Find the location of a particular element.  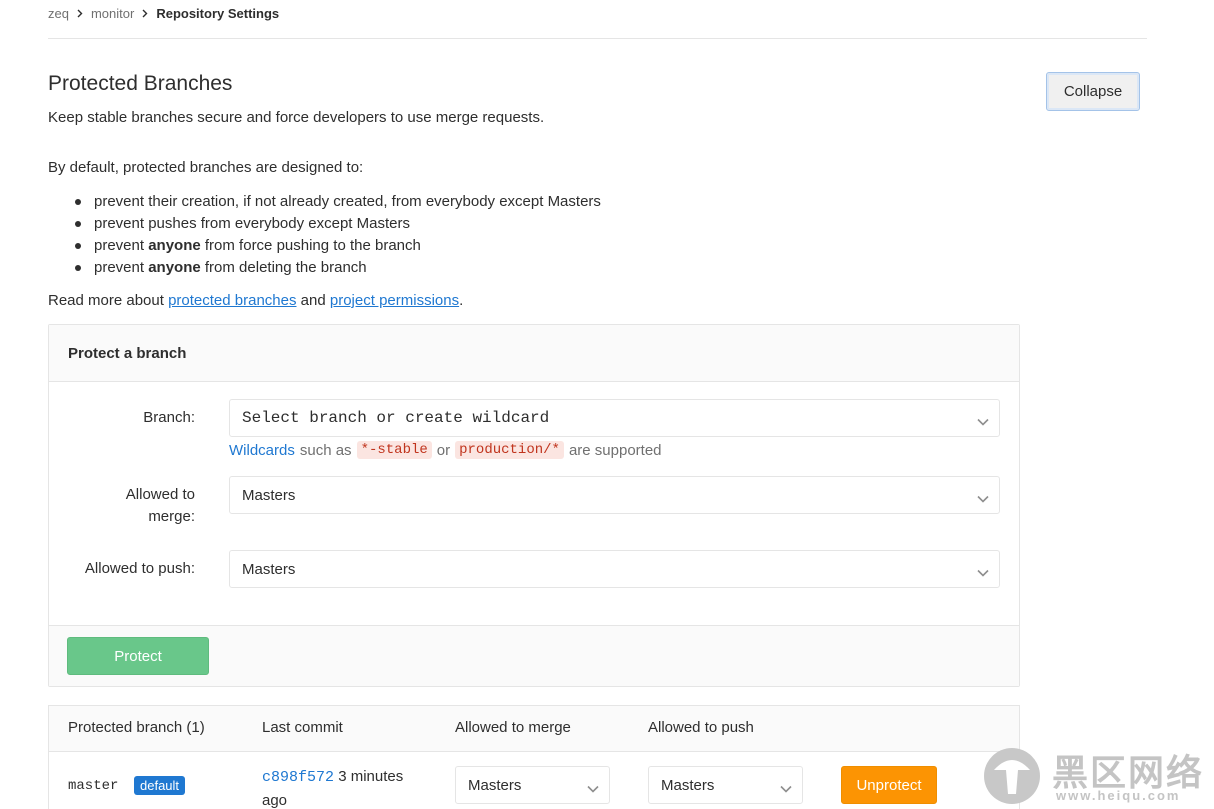

push-label: Allowed to push: is located at coordinates (139, 568).